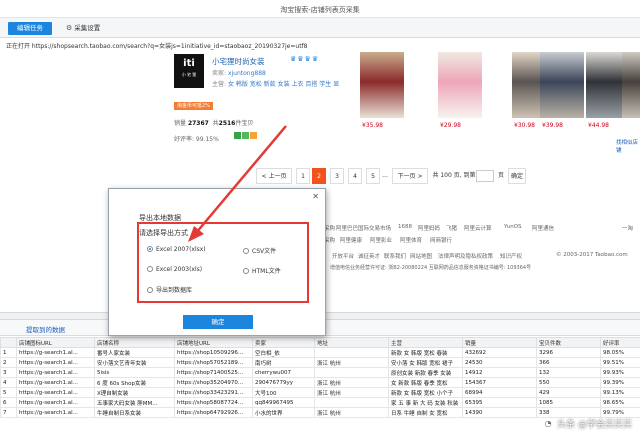 The image size is (640, 442). I want to click on table-cell: 132, so click(568, 372).